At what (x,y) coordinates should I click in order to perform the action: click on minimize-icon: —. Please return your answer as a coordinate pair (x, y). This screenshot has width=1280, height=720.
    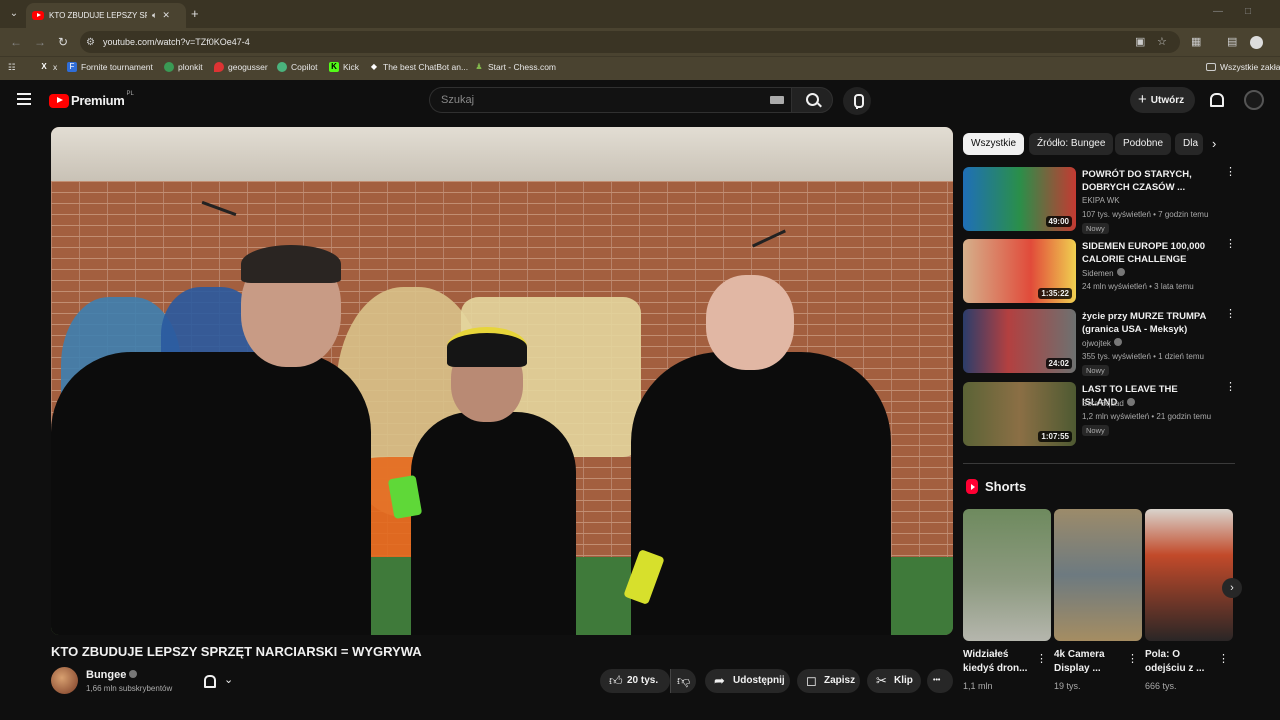
    Looking at the image, I should click on (1218, 11).